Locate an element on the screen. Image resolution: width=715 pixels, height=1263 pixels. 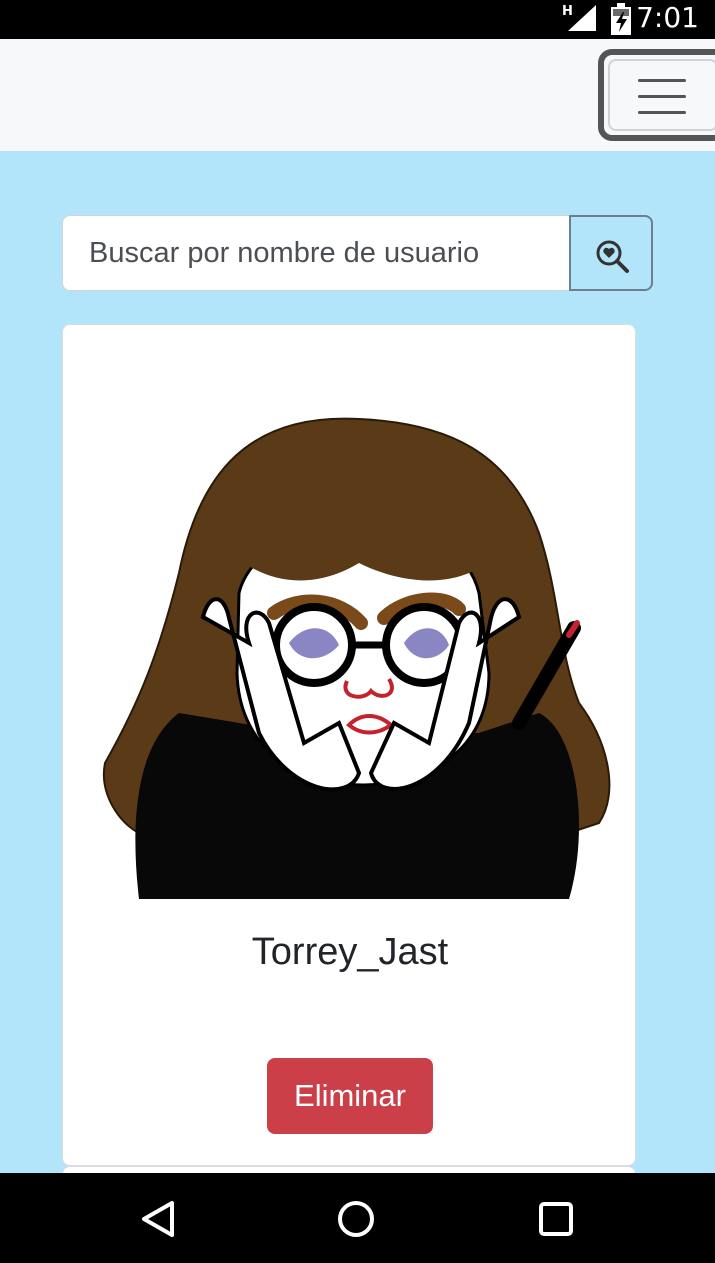
signal-icon: H is located at coordinates (579, 17).